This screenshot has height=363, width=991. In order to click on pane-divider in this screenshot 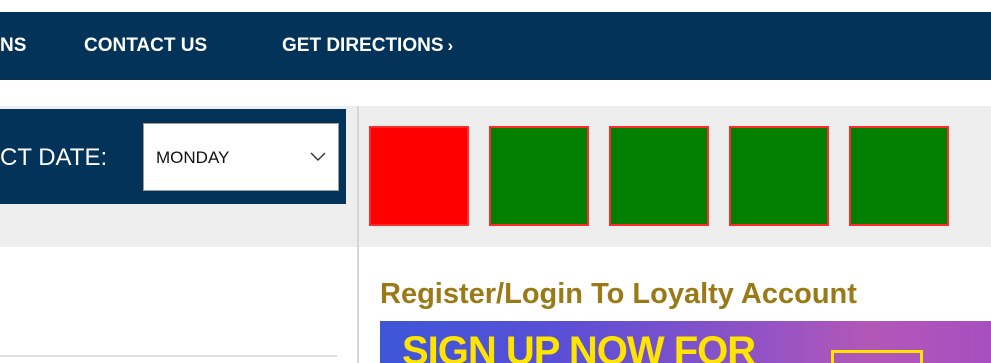, I will do `click(358, 234)`.